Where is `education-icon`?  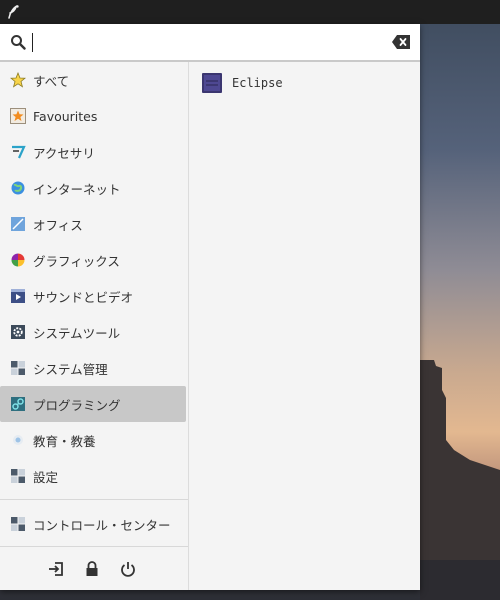
education-icon is located at coordinates (18, 440).